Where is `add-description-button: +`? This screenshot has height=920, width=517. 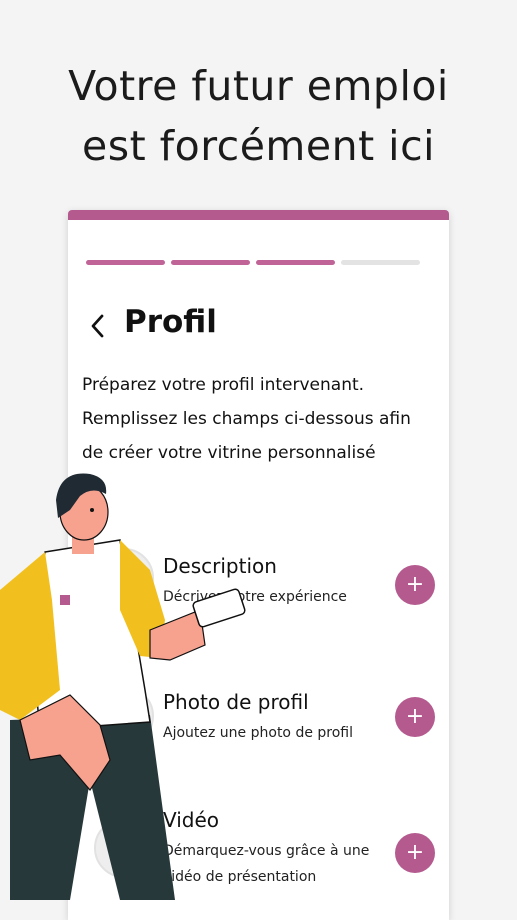 add-description-button: + is located at coordinates (415, 585).